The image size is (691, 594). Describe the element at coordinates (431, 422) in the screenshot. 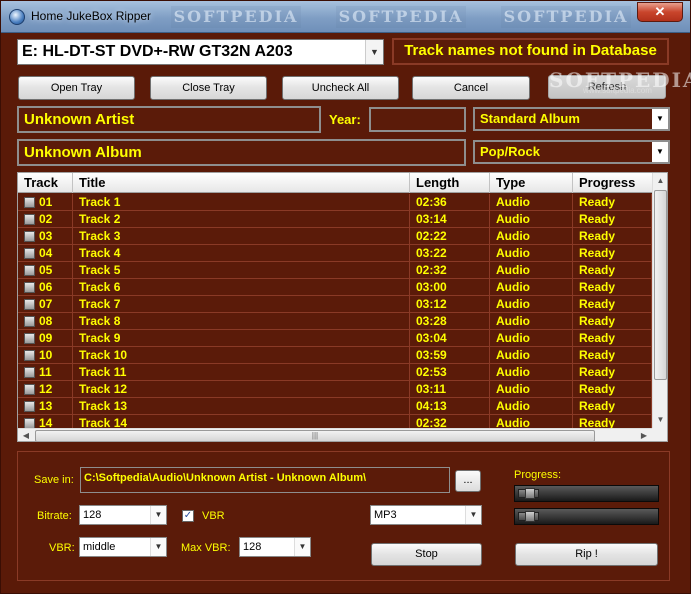

I see `cell-text: 02:32` at that location.